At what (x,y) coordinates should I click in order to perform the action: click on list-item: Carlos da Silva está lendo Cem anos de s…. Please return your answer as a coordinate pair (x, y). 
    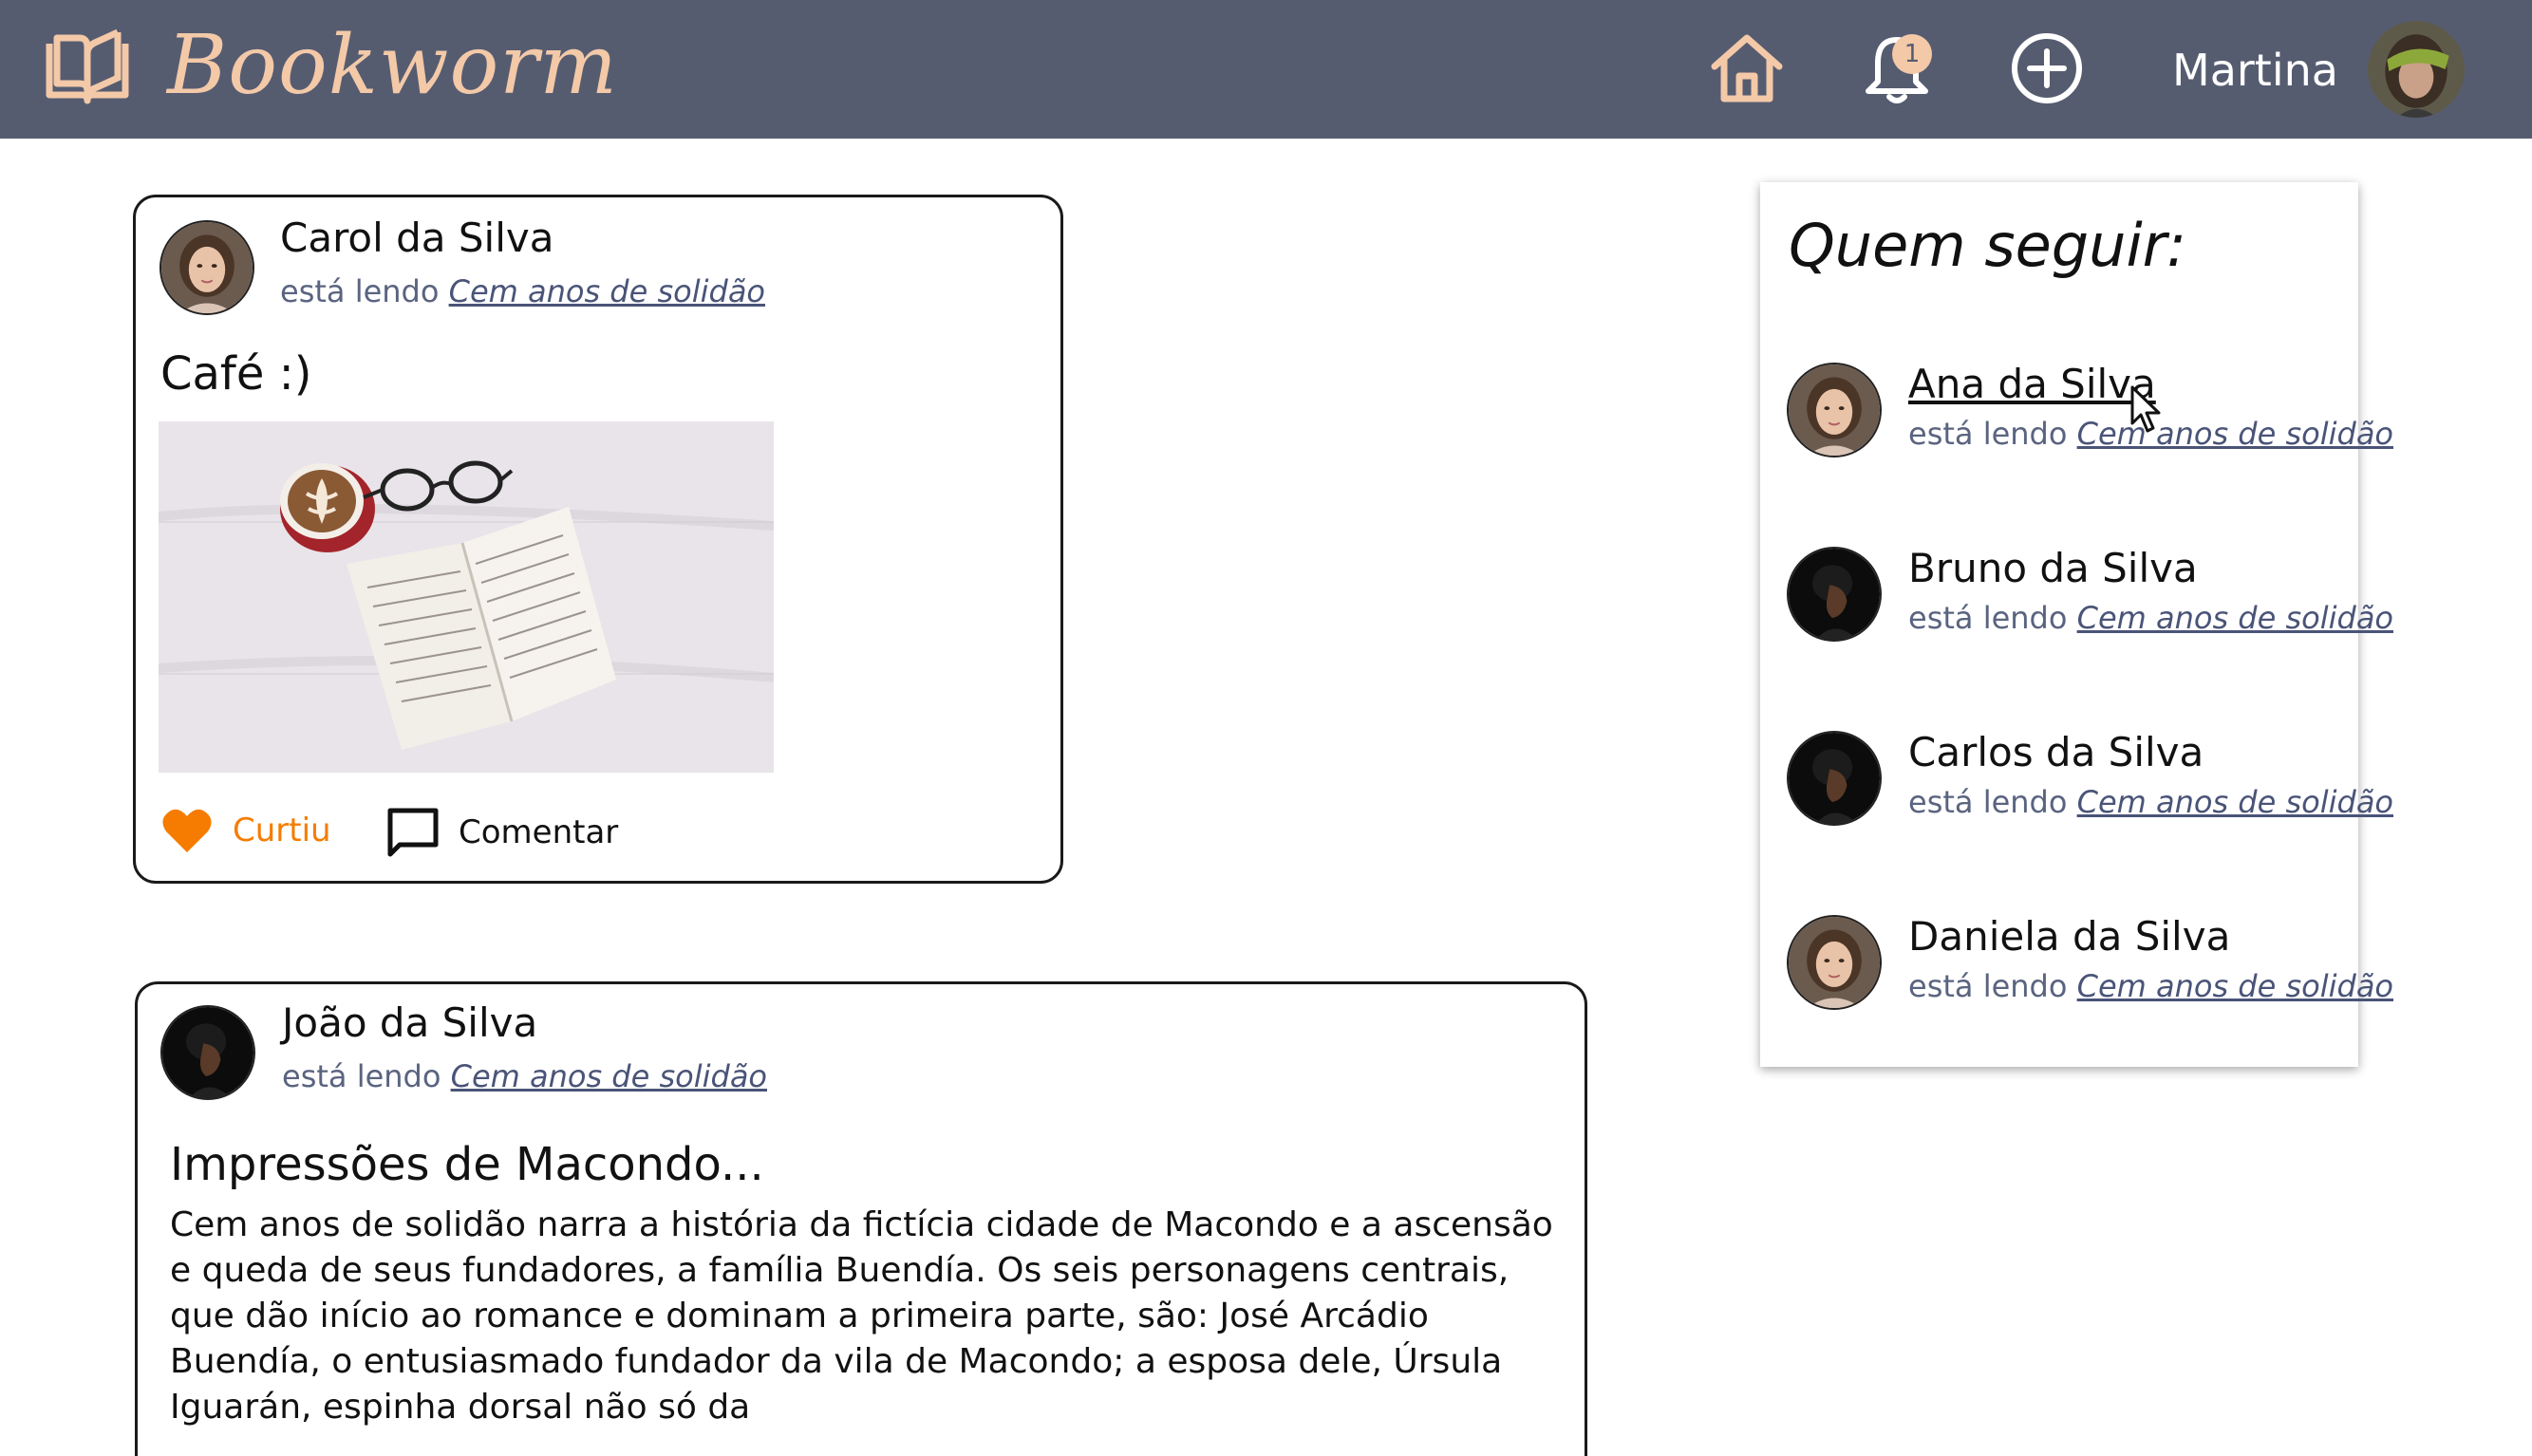
    Looking at the image, I should click on (2090, 782).